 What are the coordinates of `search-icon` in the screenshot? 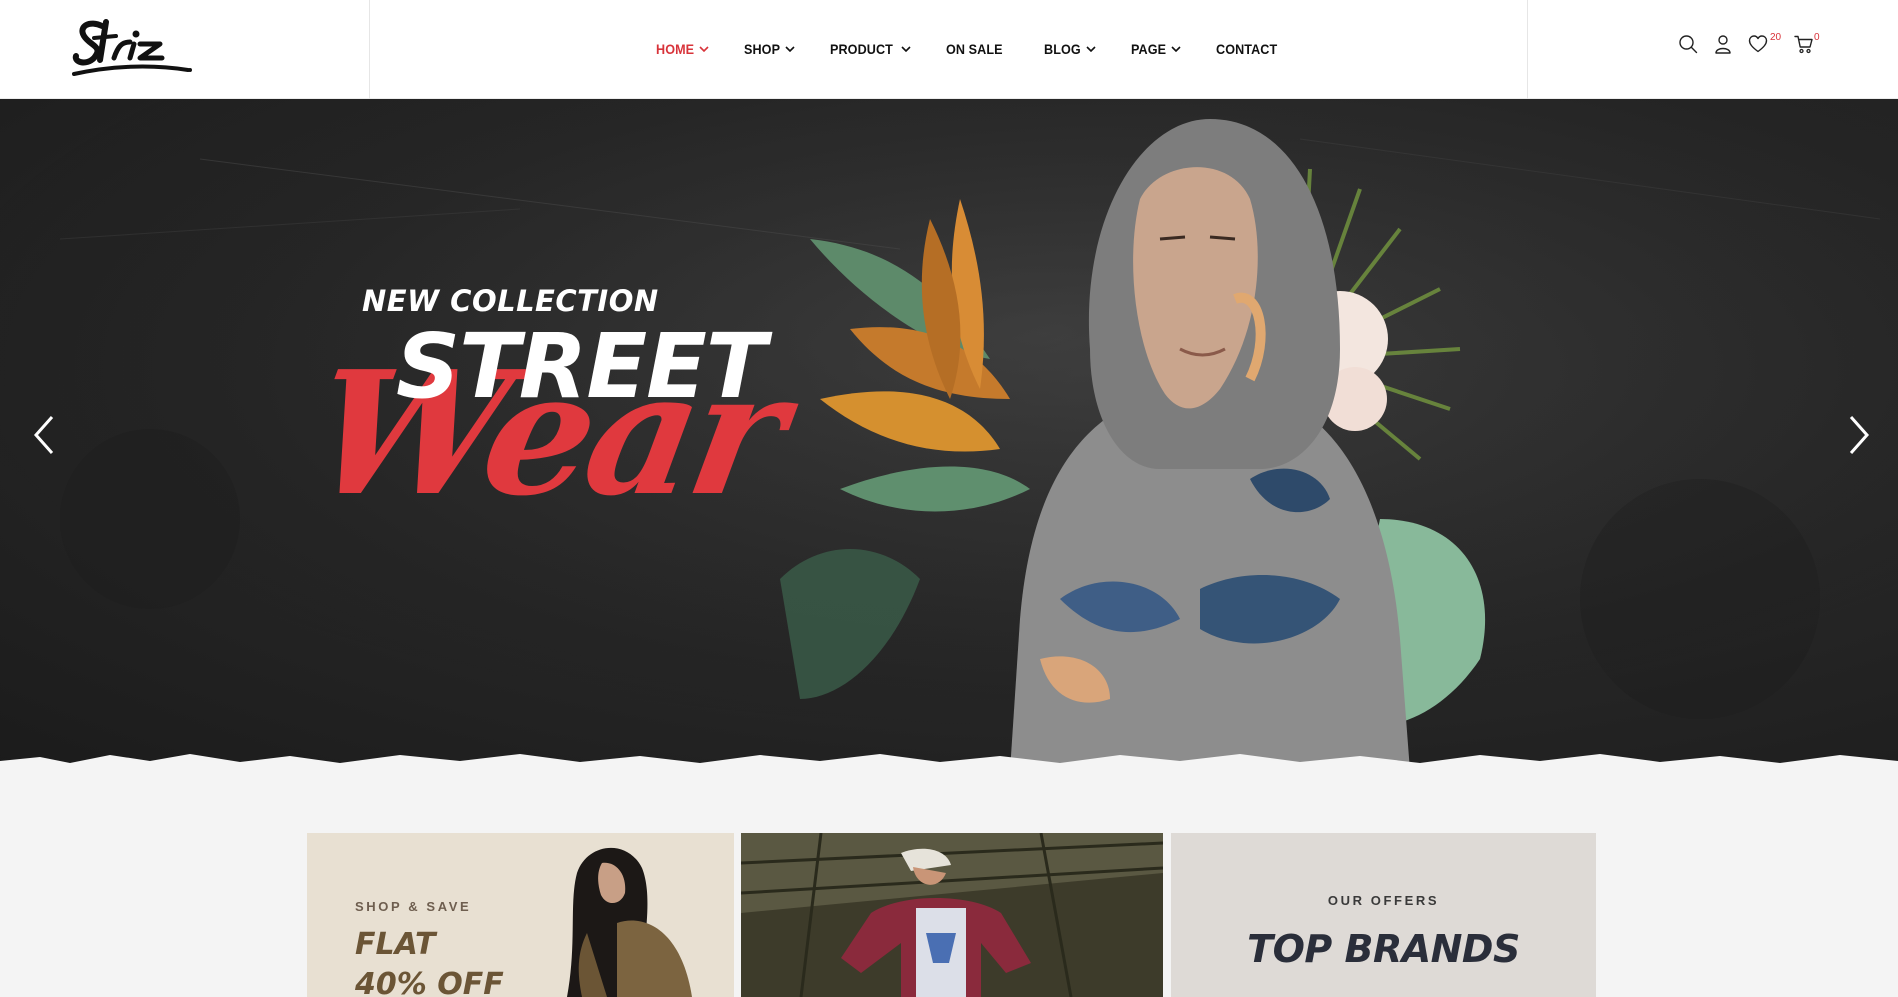 It's located at (1688, 44).